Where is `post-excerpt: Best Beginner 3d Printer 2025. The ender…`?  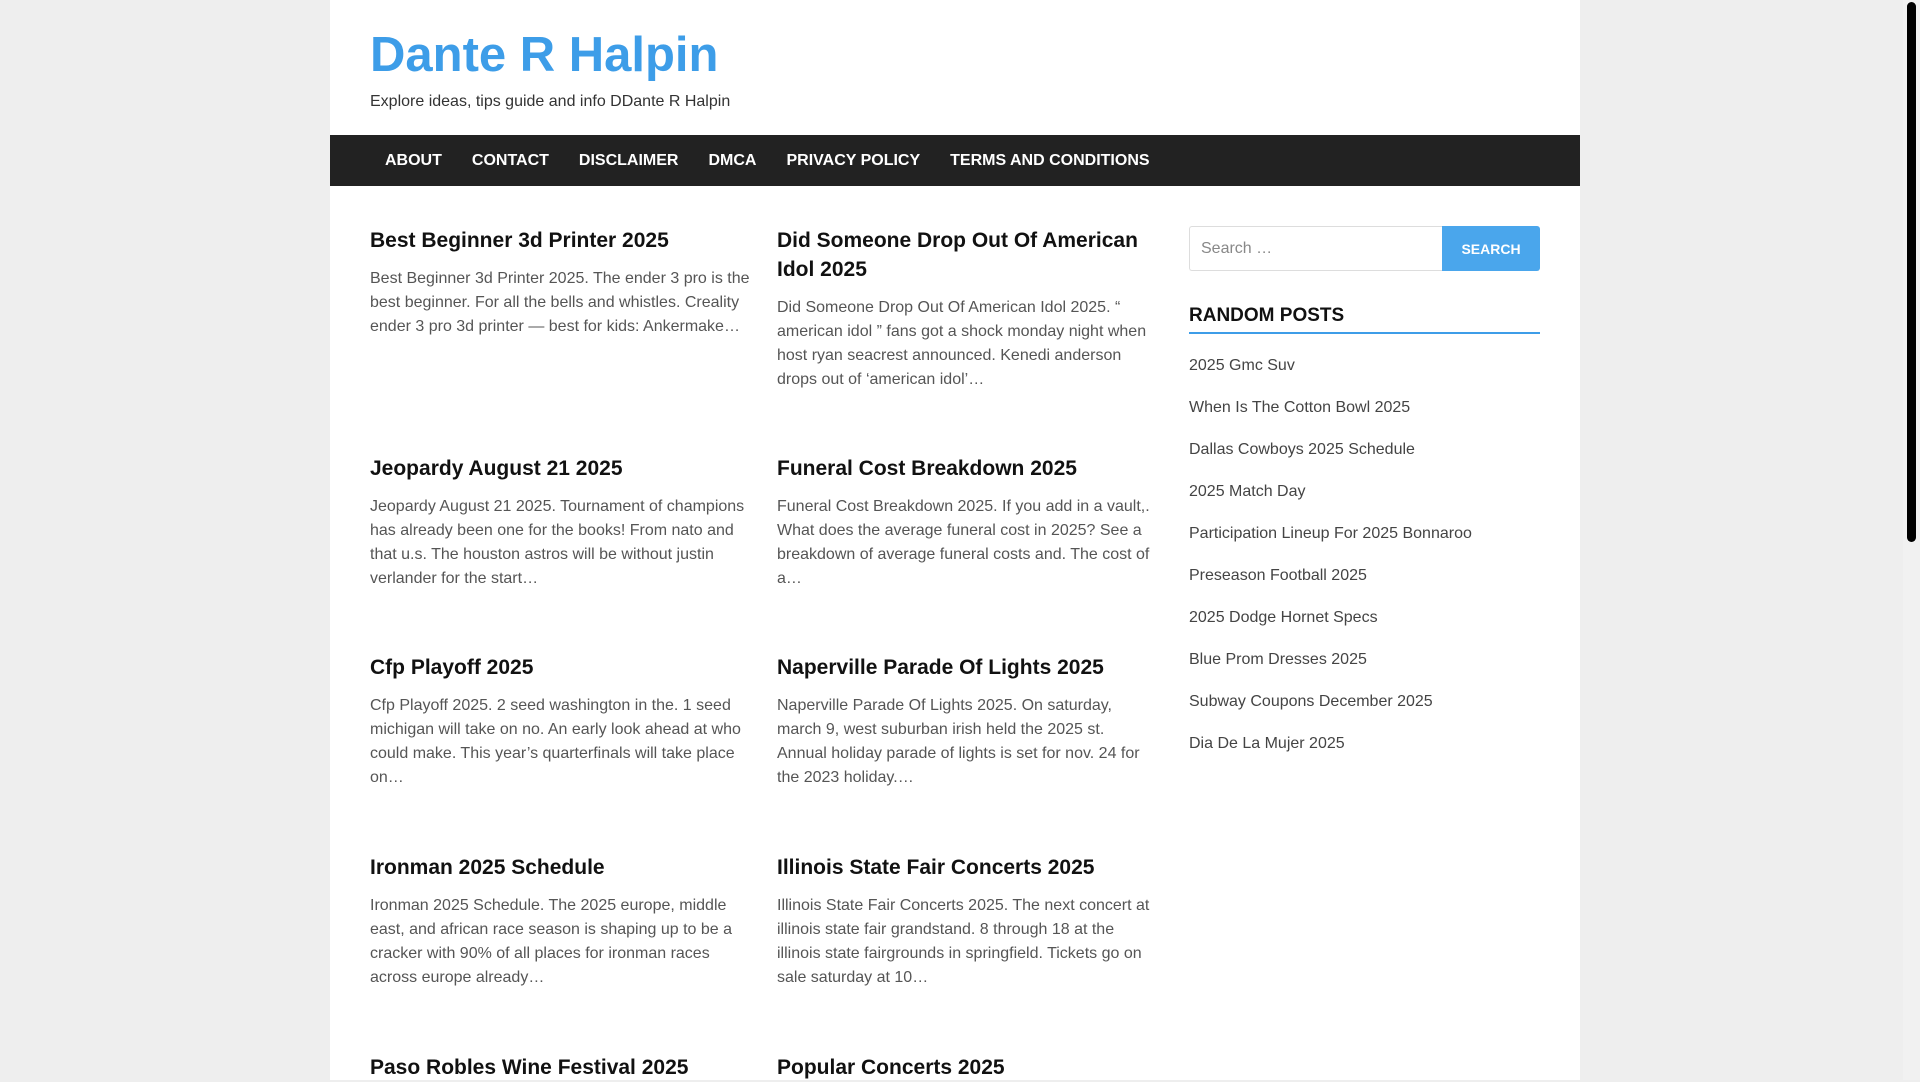
post-excerpt: Best Beginner 3d Printer 2025. The ender… is located at coordinates (560, 302).